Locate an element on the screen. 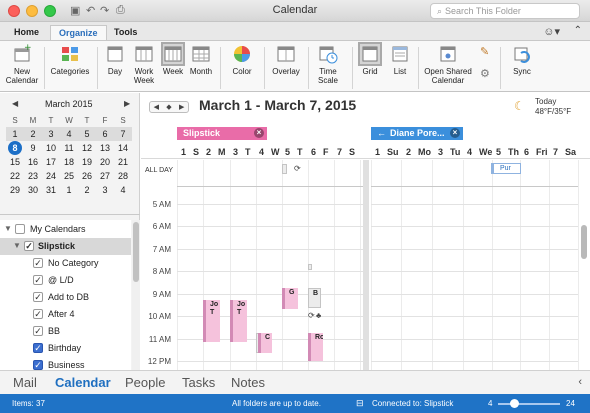 This screenshot has height=413, width=590. zoom-slider-knob is located at coordinates (514, 403).